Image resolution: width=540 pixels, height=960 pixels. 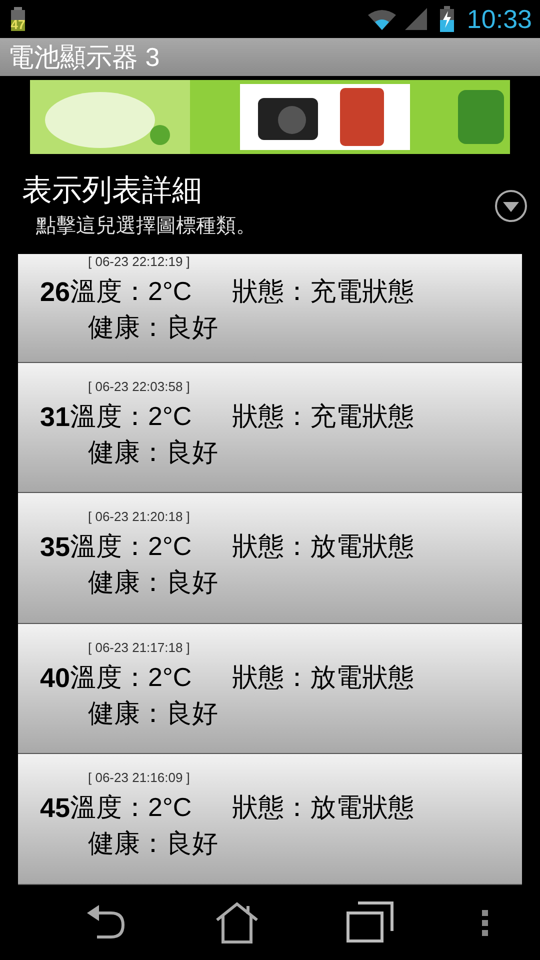 What do you see at coordinates (112, 191) in the screenshot?
I see `list-title: 表示列表詳細` at bounding box center [112, 191].